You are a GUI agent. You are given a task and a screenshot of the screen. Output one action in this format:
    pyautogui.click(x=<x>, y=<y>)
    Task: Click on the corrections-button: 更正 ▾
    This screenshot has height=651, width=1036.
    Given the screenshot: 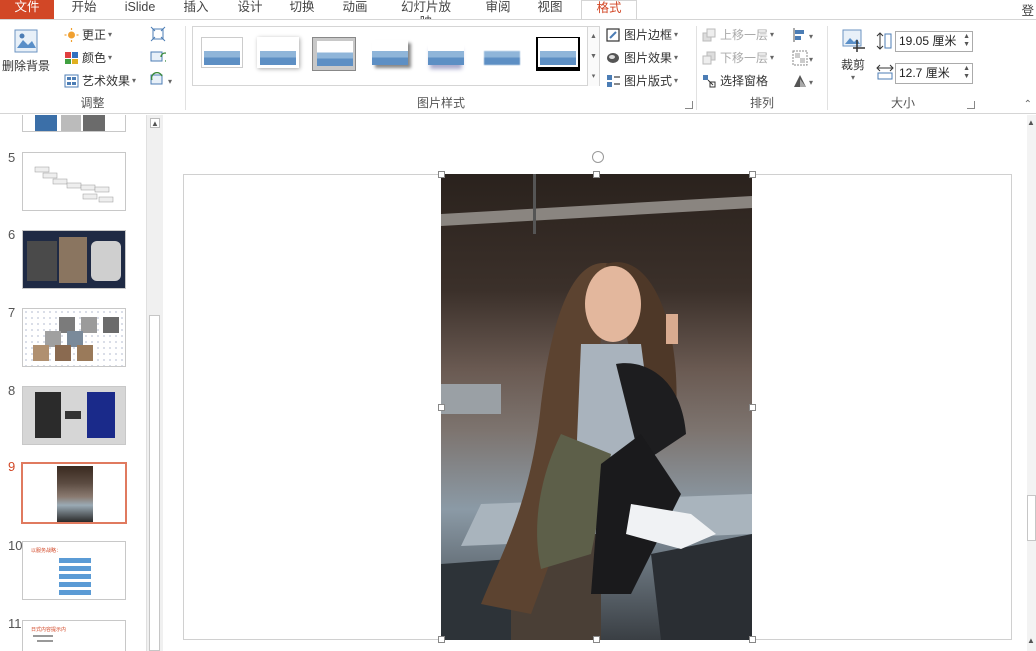 What is the action you would take?
    pyautogui.click(x=88, y=35)
    